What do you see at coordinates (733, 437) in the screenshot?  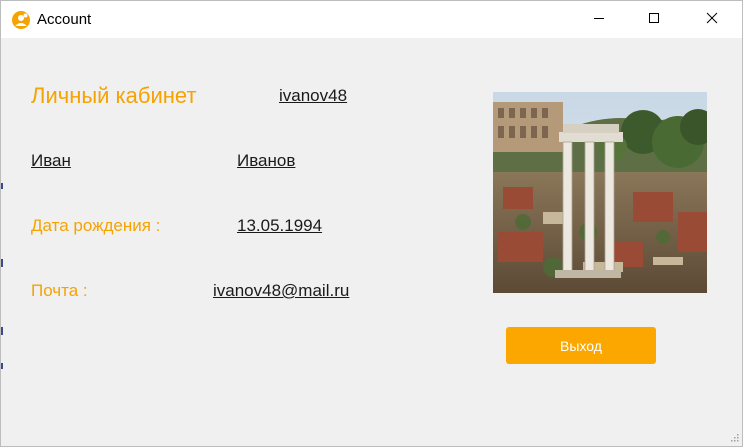 I see `resize-grip` at bounding box center [733, 437].